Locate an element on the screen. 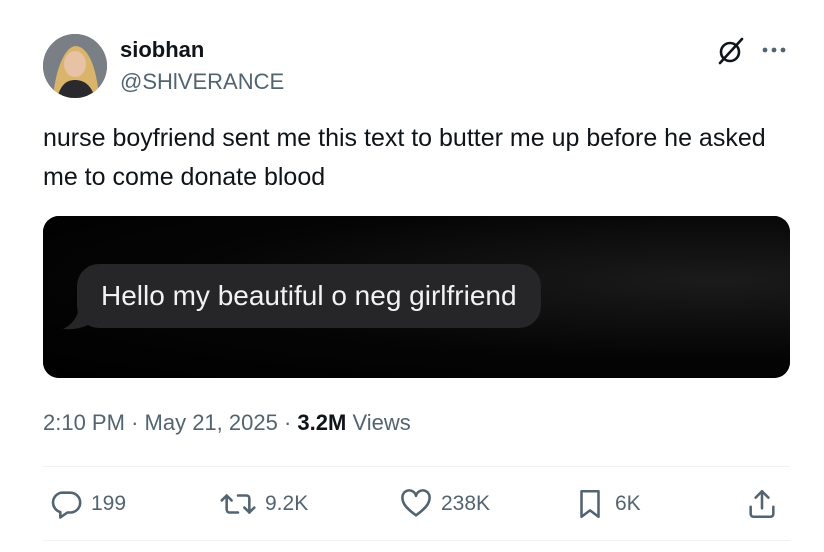  bookmark-button: 6K is located at coordinates (607, 504).